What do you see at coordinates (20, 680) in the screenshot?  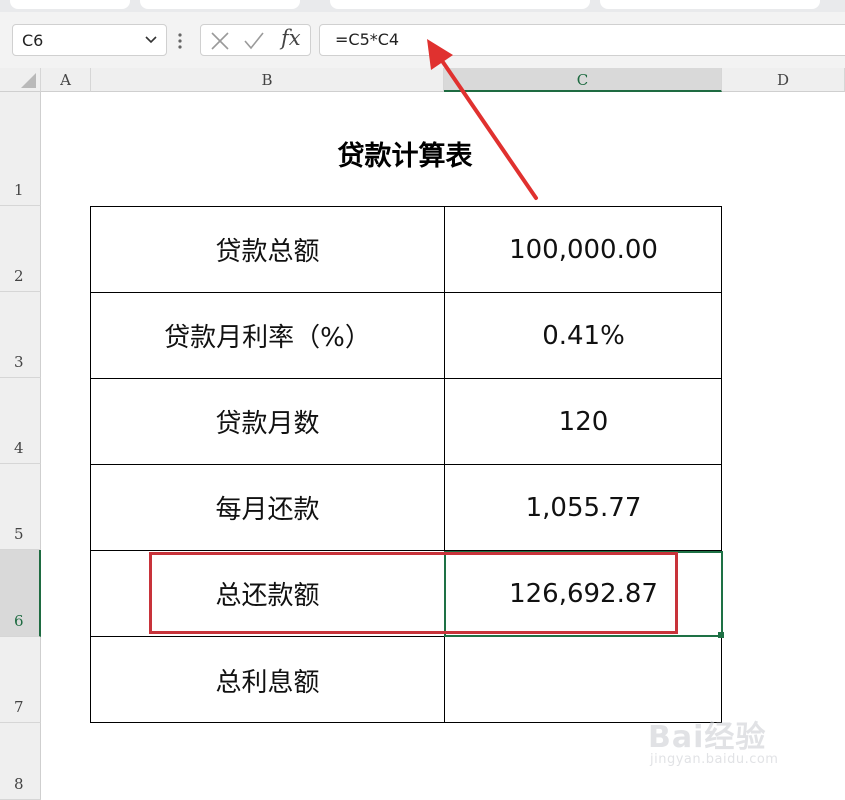 I see `row-header-7: 7` at bounding box center [20, 680].